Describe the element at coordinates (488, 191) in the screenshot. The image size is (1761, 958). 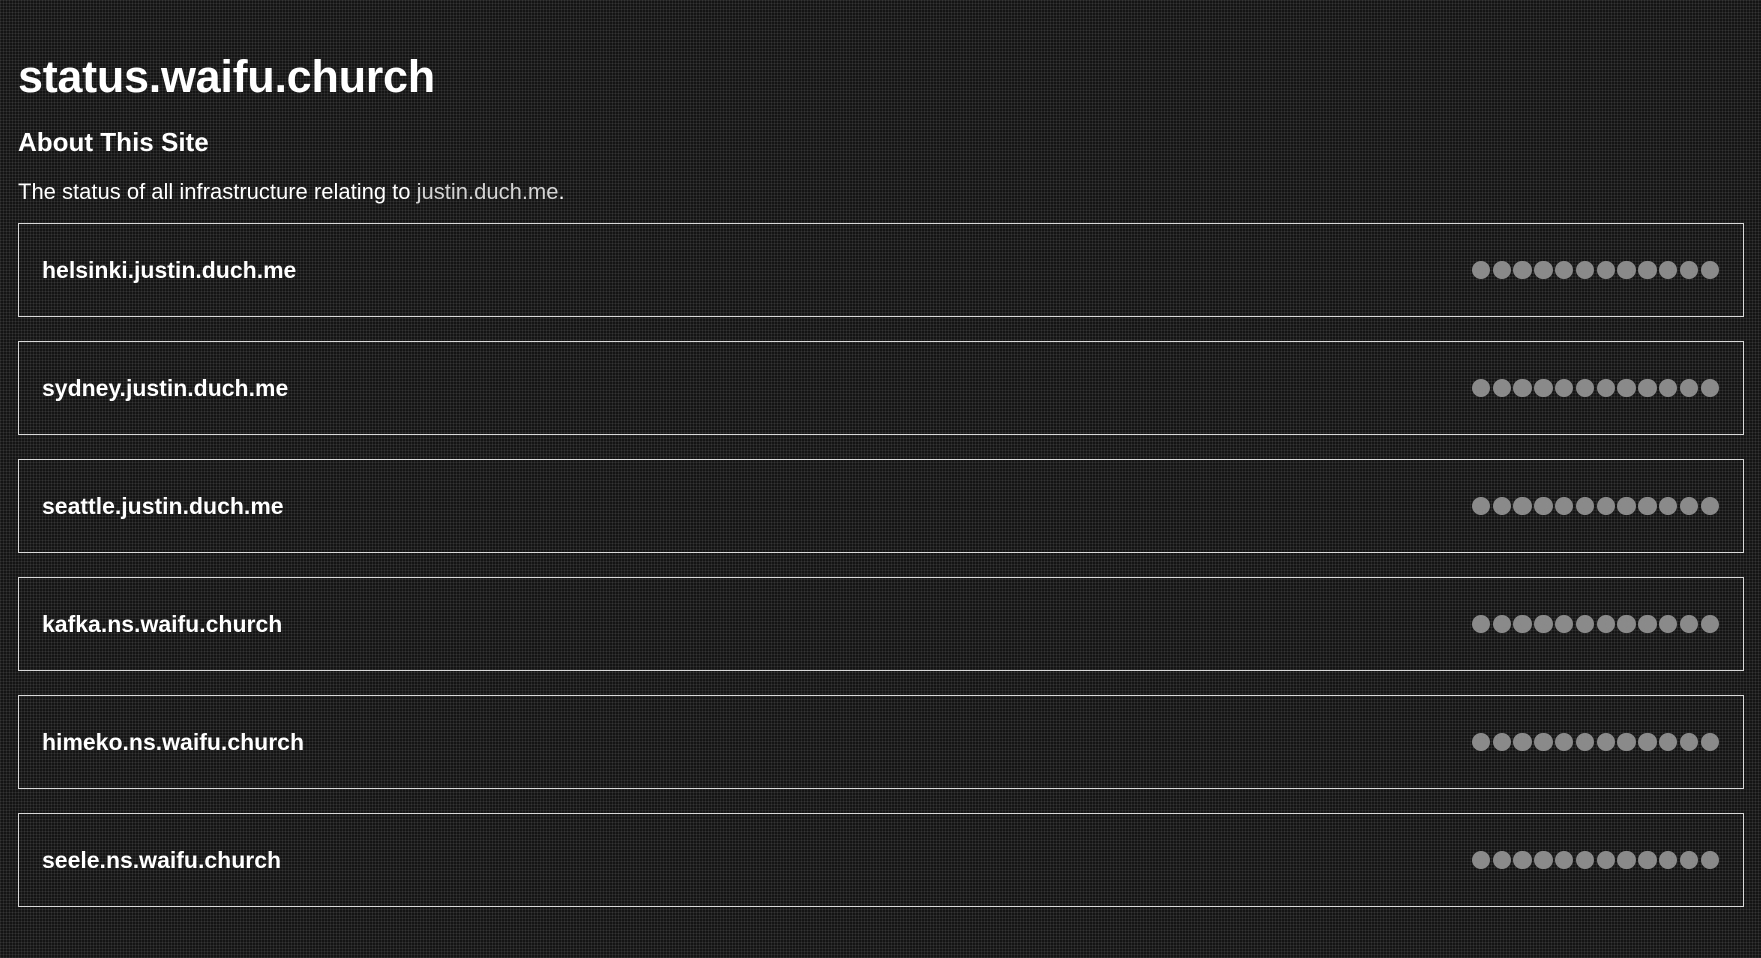
I see `about-link: justin.duch.me` at that location.